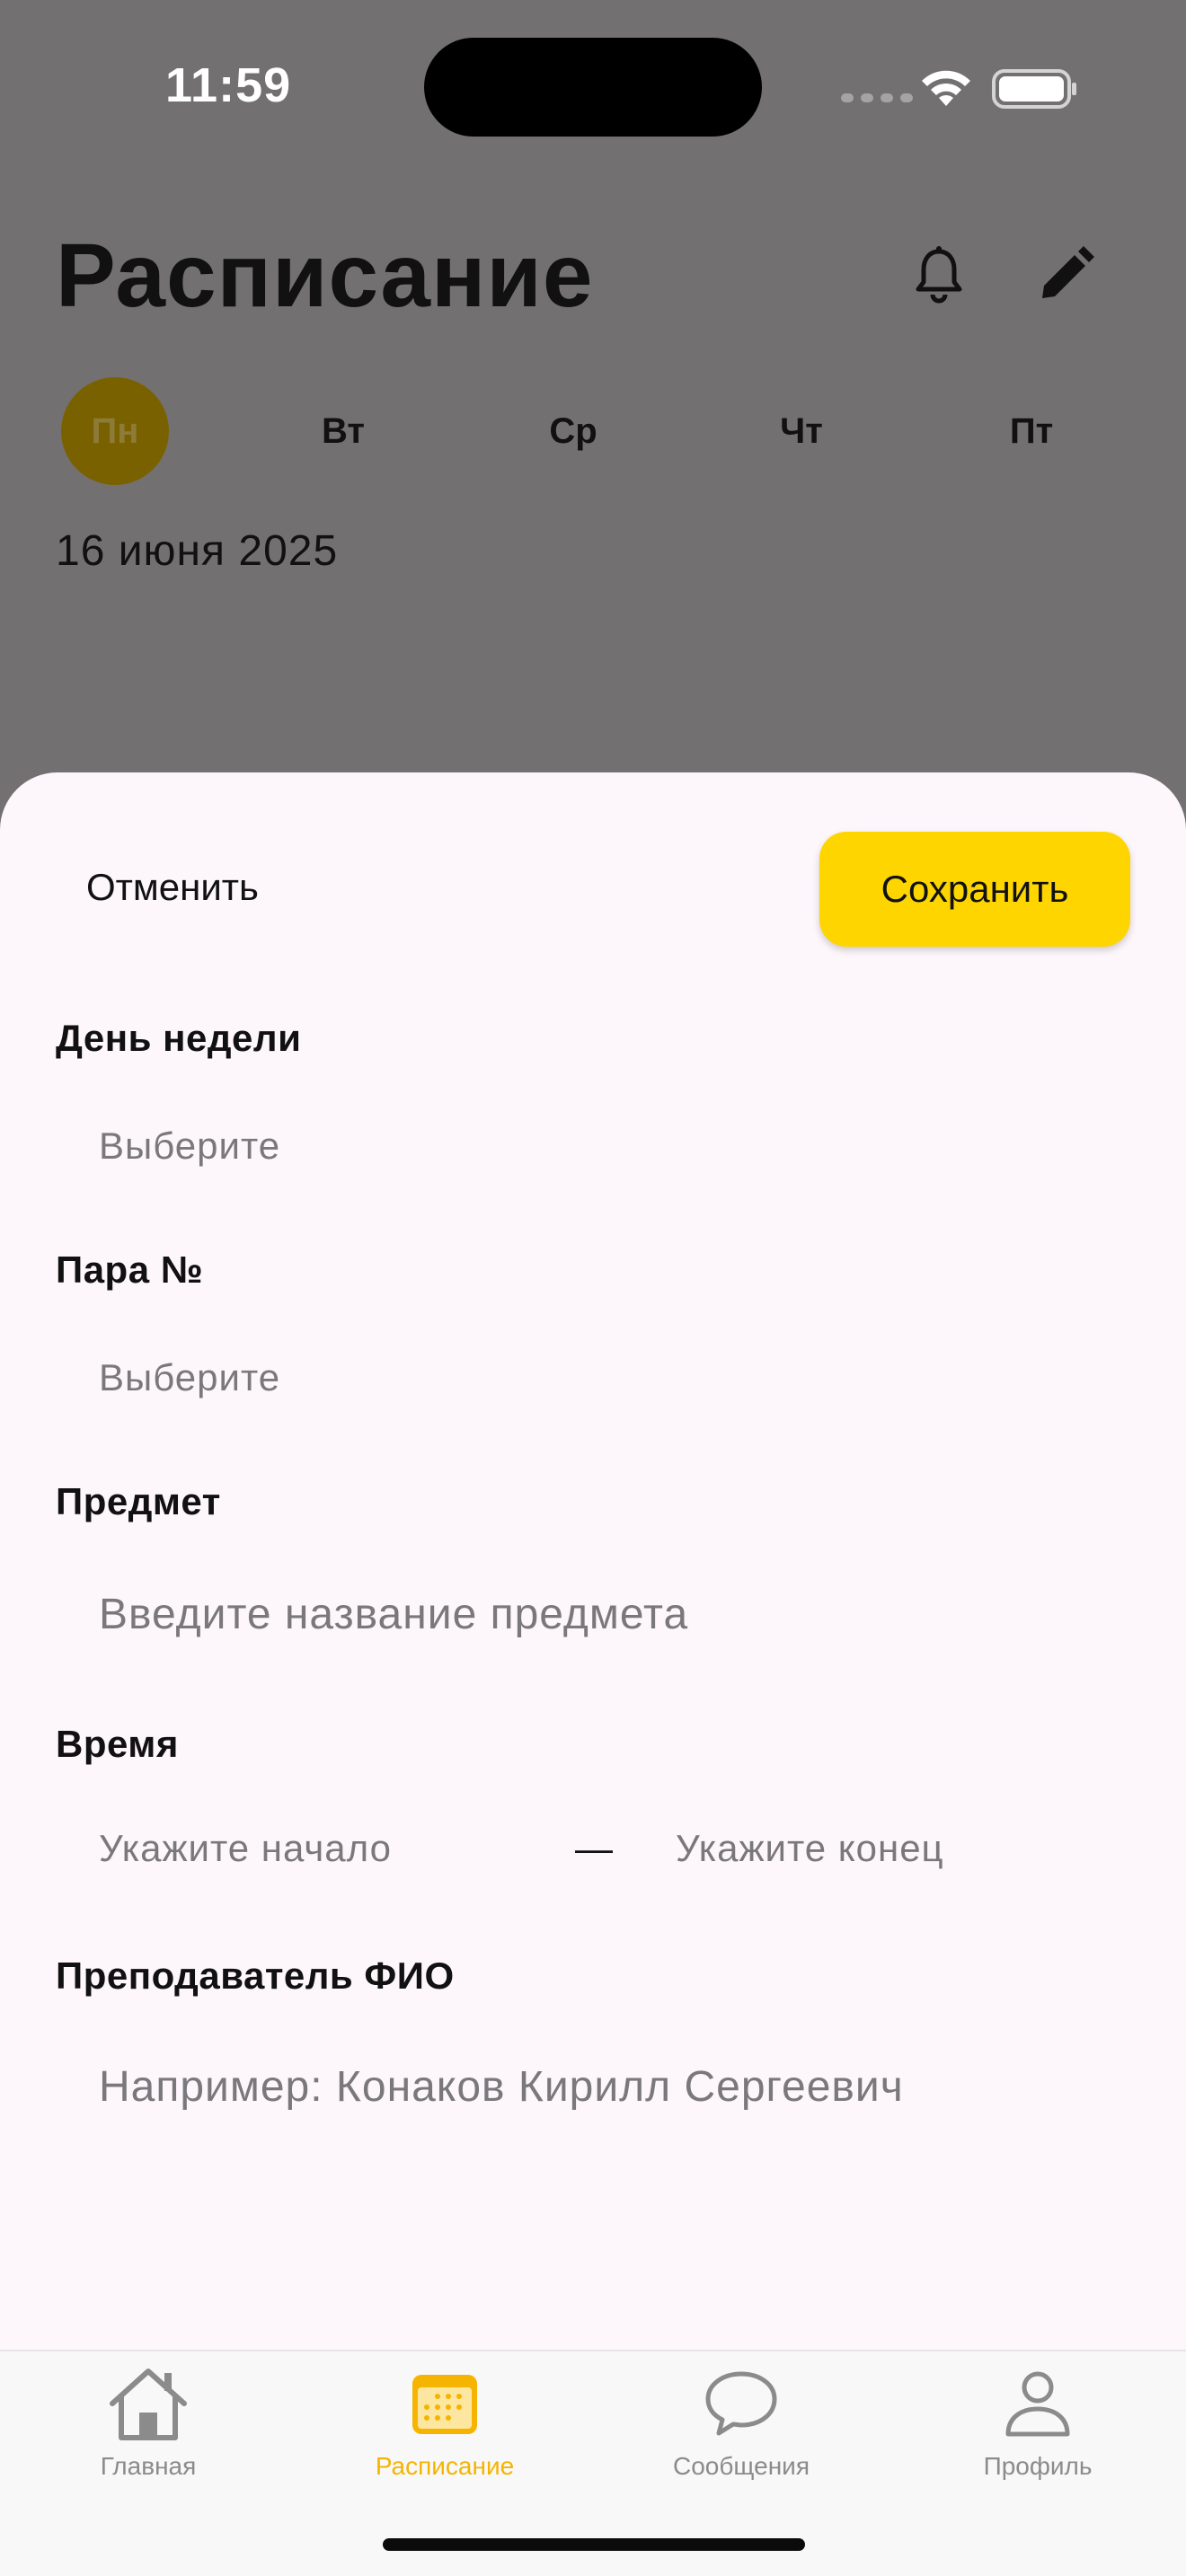 The image size is (1186, 2576). I want to click on weekday-selector: Пн Вт Ср Чт Пт, so click(593, 431).